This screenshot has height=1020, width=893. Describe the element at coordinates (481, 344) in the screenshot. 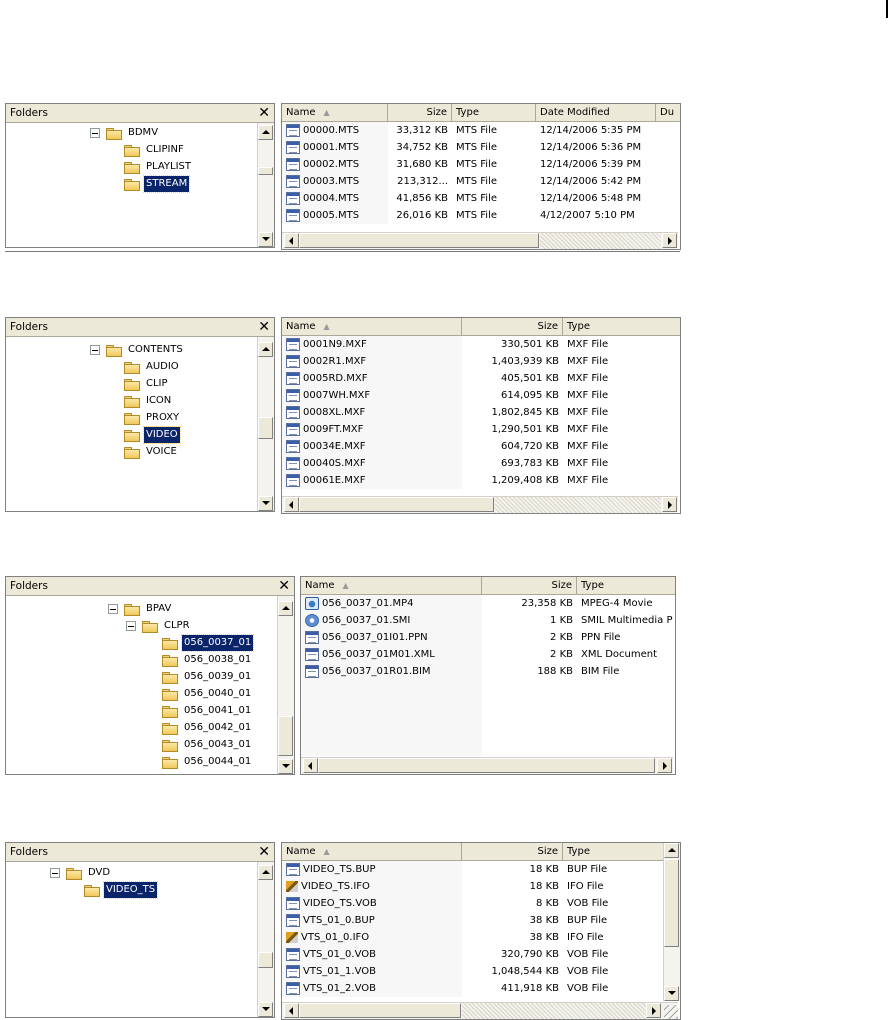

I see `file-row: 0001N9.MXF 330,501 KB MXF File` at that location.